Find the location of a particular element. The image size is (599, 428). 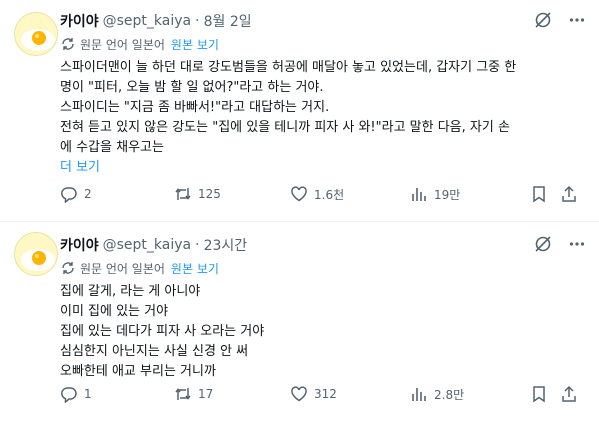

action-bar: 1 17 312 2.8만 is located at coordinates (323, 394).